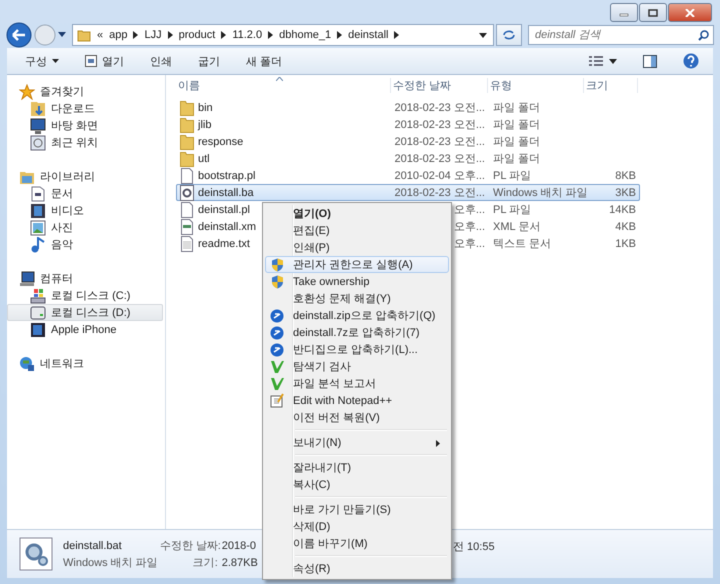 The width and height of the screenshot is (720, 584). Describe the element at coordinates (622, 210) in the screenshot. I see `size-cell: 14KB` at that location.